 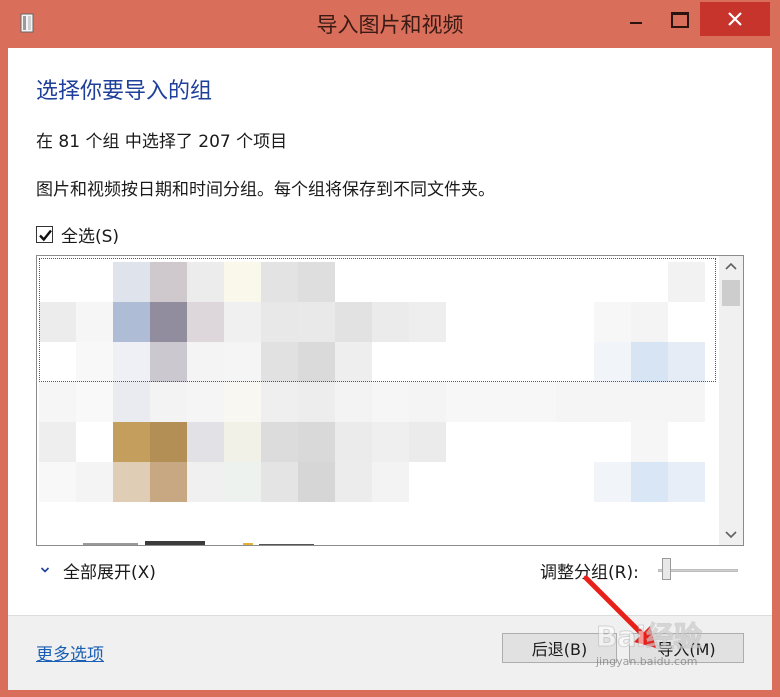 I want to click on slider-thumb, so click(x=666, y=569).